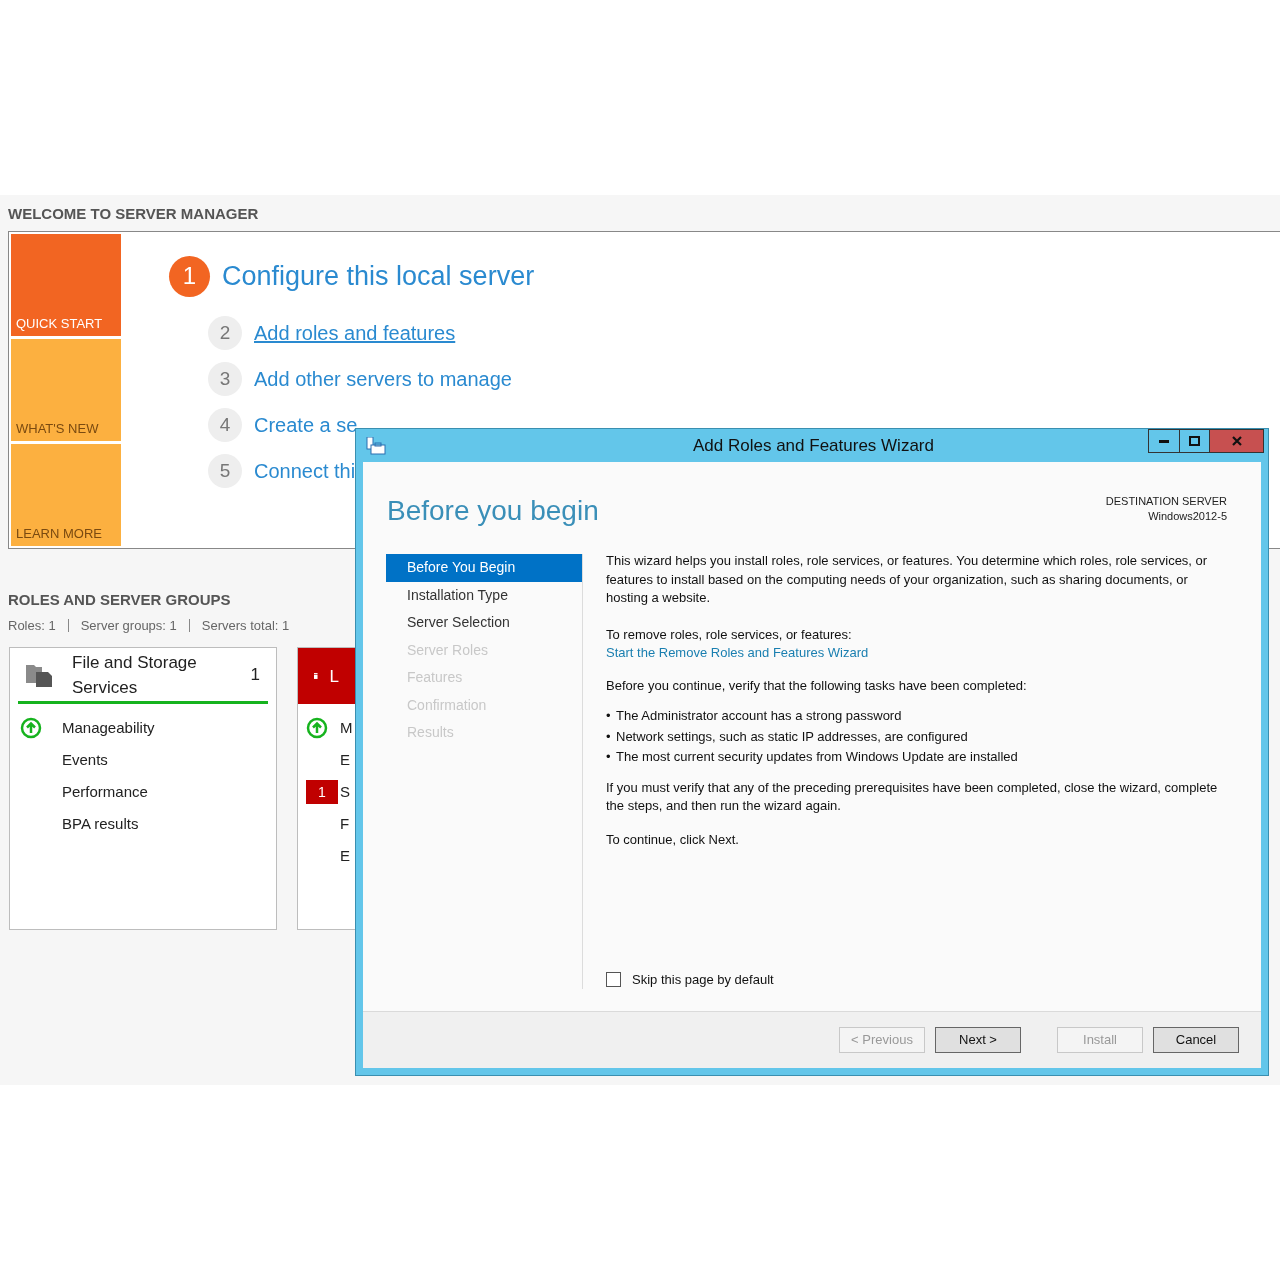 This screenshot has width=1280, height=1280. Describe the element at coordinates (383, 379) in the screenshot. I see `step-link: Add other servers to manage` at that location.